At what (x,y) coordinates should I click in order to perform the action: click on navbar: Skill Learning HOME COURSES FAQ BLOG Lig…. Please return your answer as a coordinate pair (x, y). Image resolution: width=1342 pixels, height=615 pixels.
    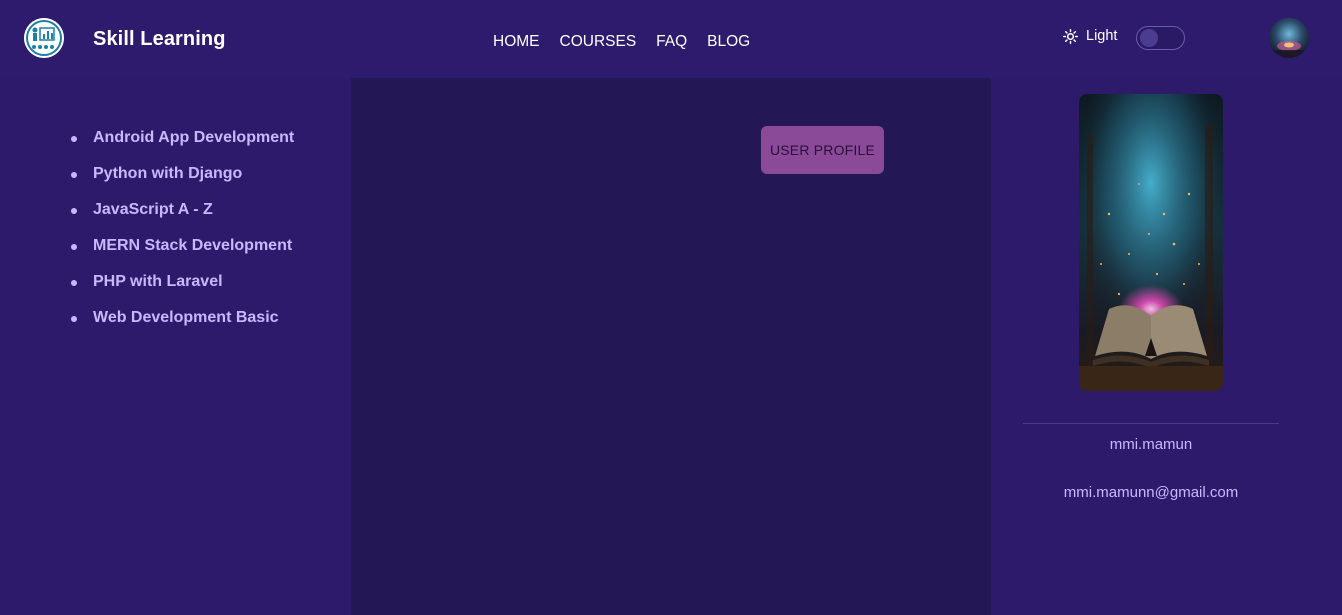
    Looking at the image, I should click on (671, 39).